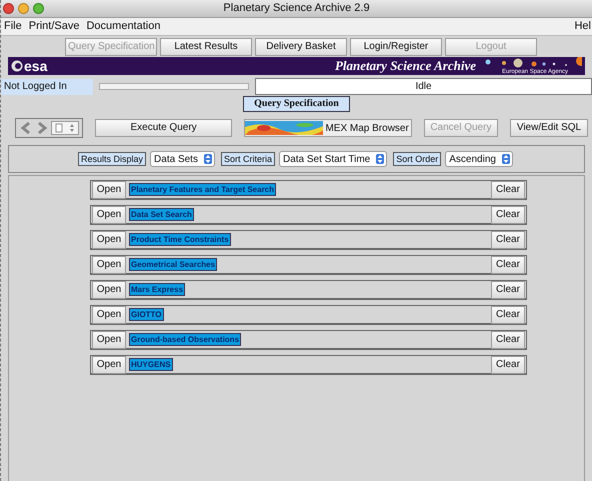  Describe the element at coordinates (47, 86) in the screenshot. I see `login-status: Not Logged In` at that location.